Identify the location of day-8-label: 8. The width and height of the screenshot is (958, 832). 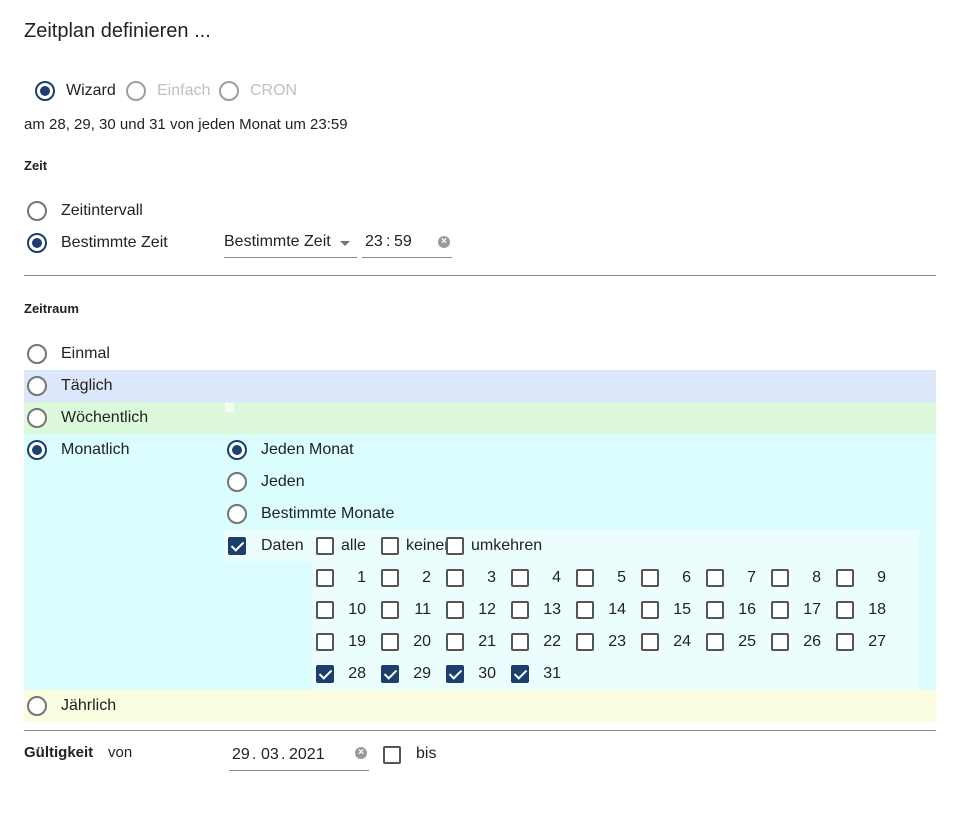
(807, 578).